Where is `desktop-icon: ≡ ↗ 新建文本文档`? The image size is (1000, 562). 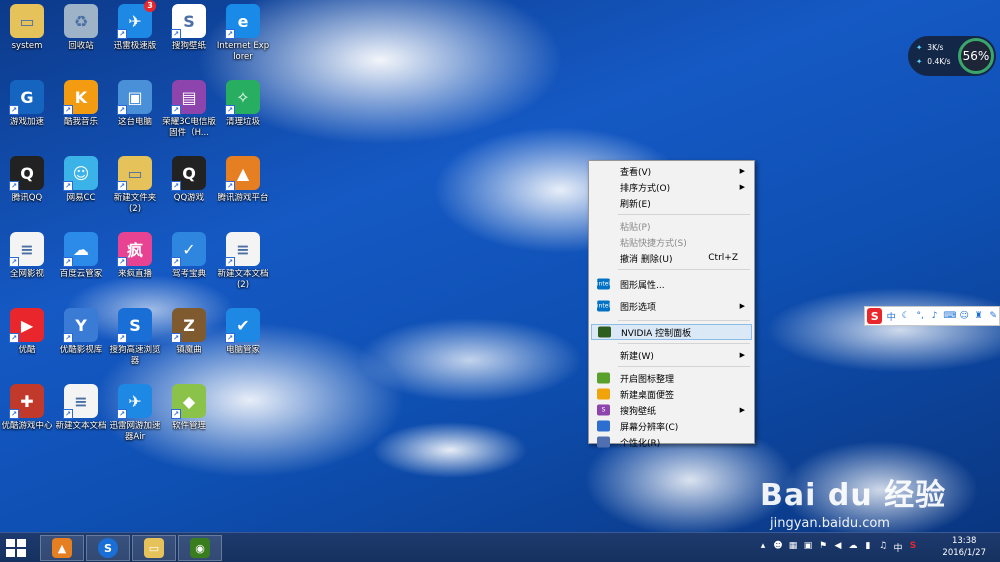
desktop-icon: ≡ ↗ 新建文本文档 is located at coordinates (81, 408).